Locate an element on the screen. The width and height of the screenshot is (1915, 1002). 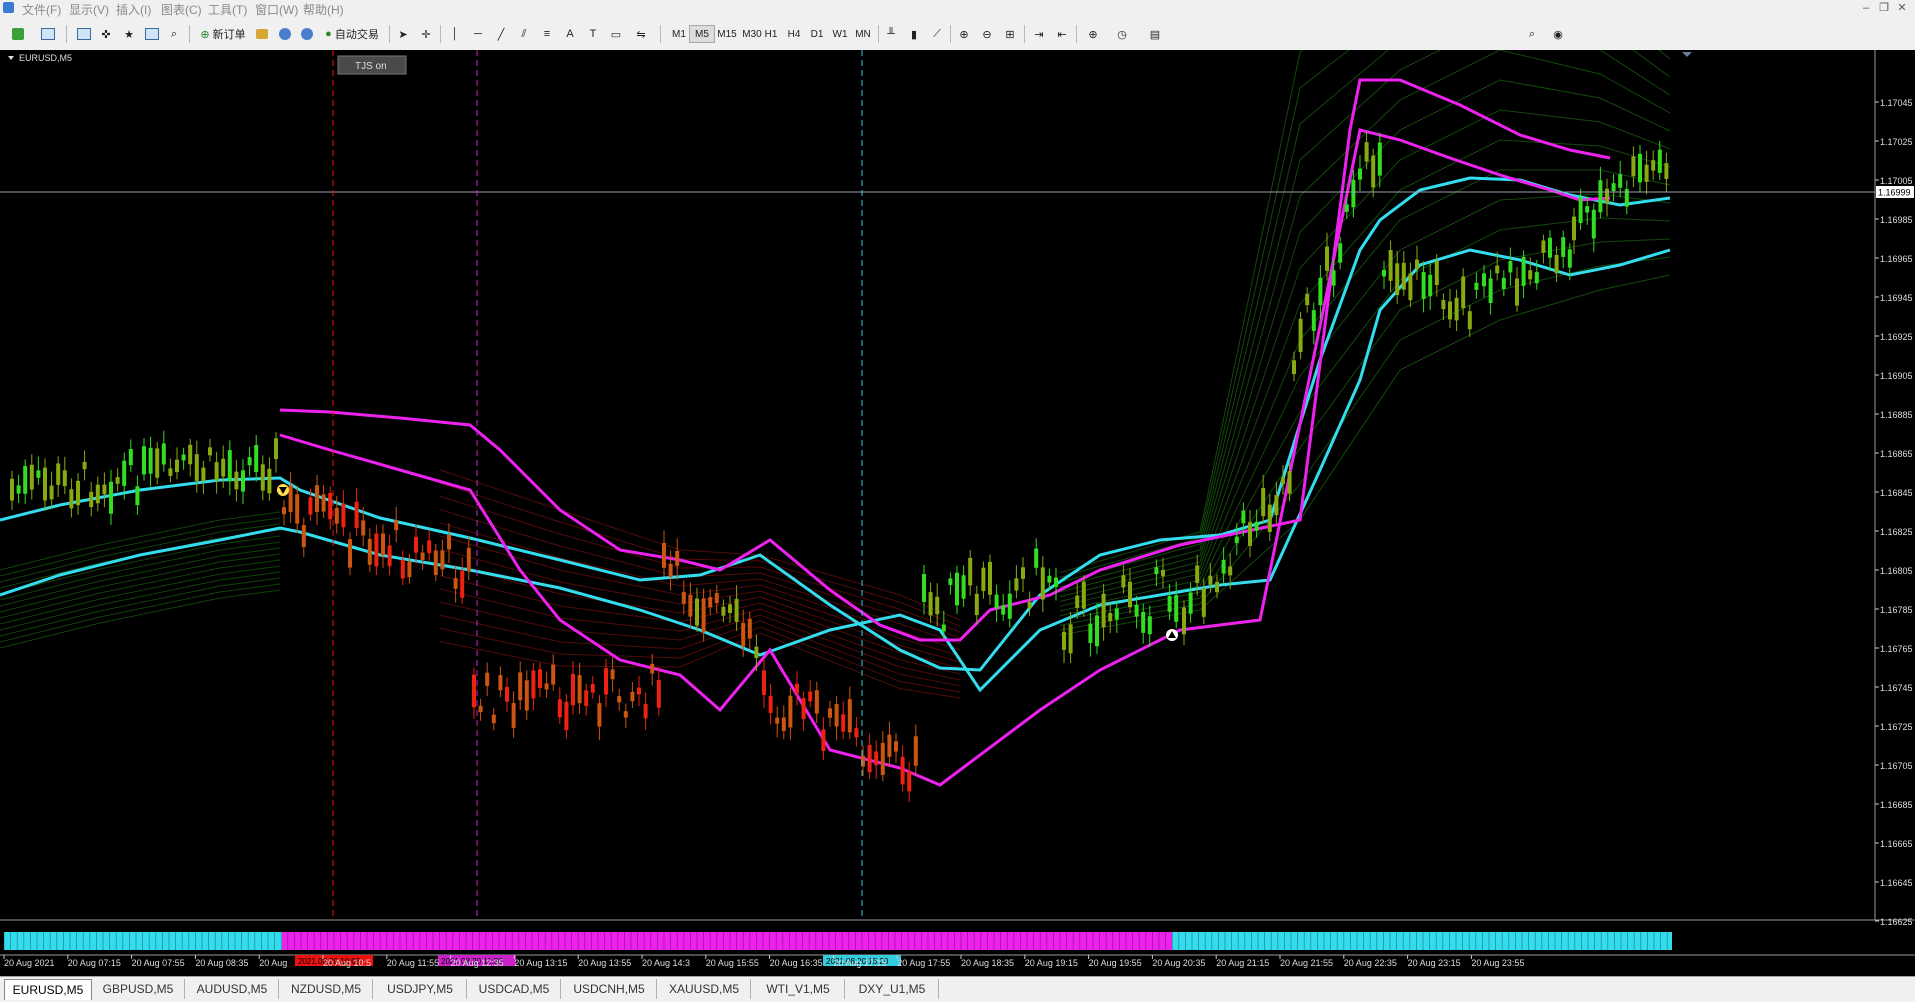
text-icon: A is located at coordinates (570, 34).